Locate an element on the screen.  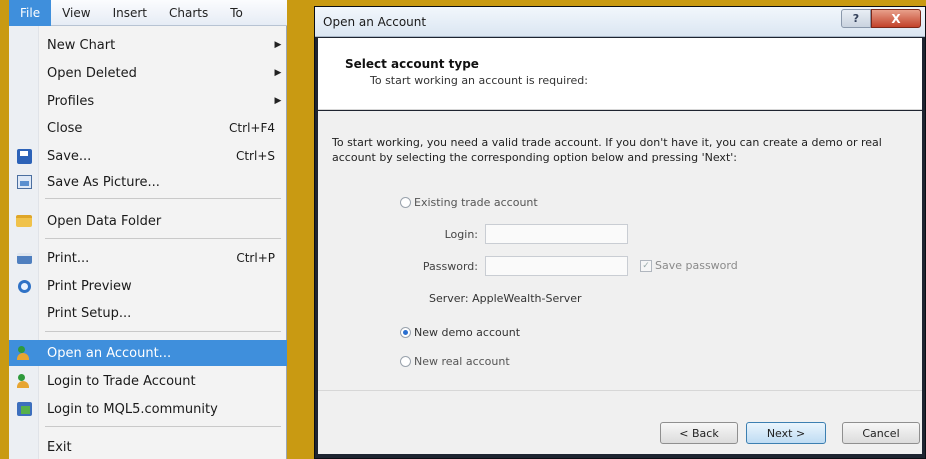
menubar: File View Insert Charts To is located at coordinates (148, 13).